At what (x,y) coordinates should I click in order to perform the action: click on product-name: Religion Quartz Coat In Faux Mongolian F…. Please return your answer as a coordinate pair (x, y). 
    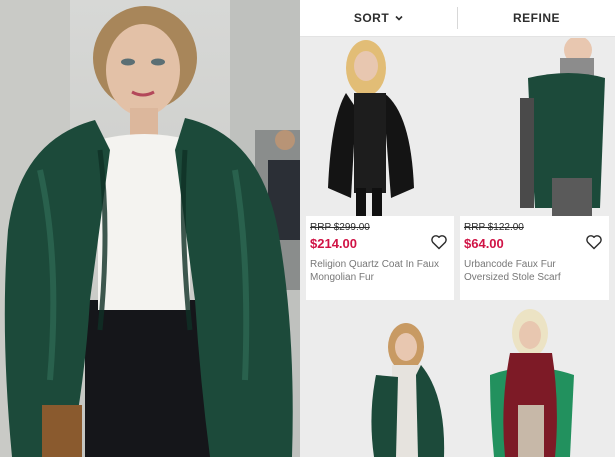
    Looking at the image, I should click on (377, 271).